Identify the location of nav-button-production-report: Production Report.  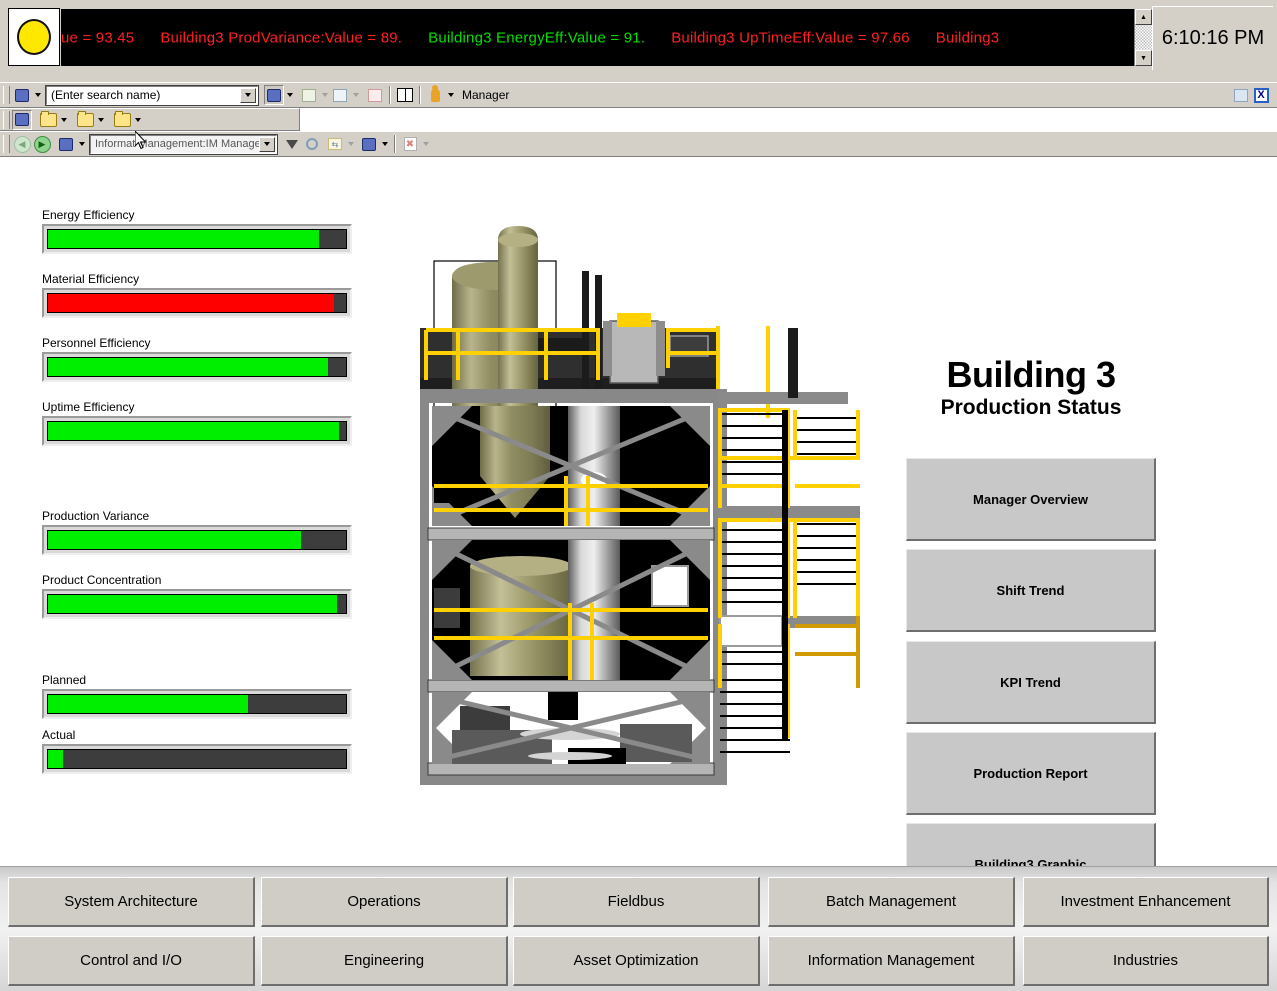
(1031, 773).